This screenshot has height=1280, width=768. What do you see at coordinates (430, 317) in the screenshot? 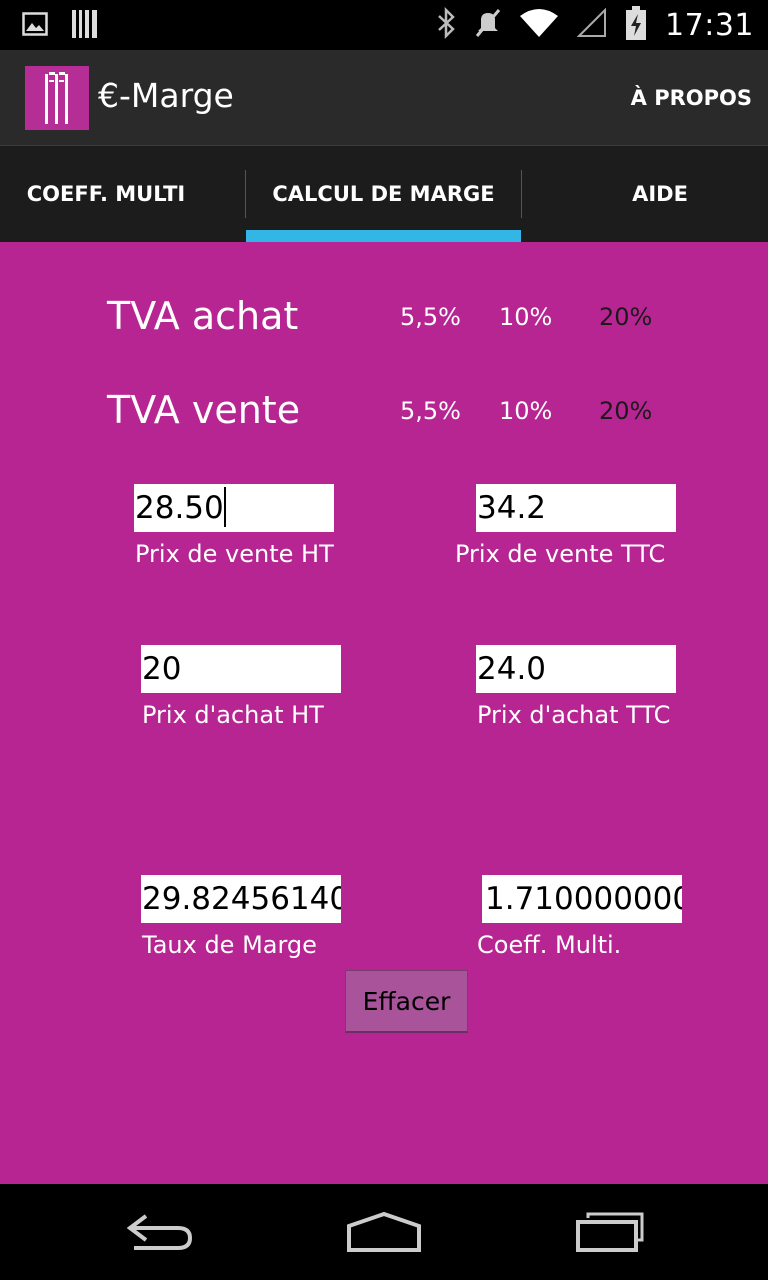
I see `tva-achat-rate-5-5: 5,5%` at bounding box center [430, 317].